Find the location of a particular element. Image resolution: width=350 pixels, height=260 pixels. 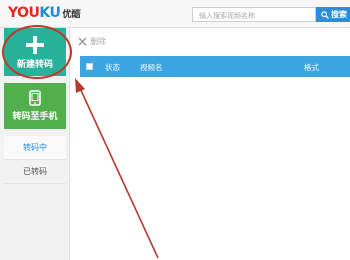

transcode-to-phone-label: 转码至手机 is located at coordinates (35, 117).